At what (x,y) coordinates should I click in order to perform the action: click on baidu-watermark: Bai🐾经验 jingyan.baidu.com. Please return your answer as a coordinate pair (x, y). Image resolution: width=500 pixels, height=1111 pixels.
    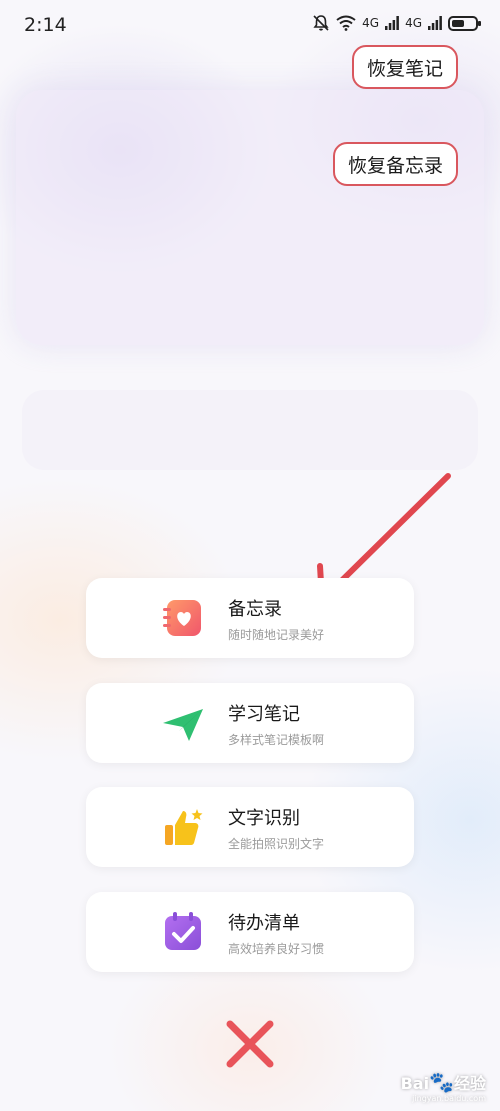
    Looking at the image, I should click on (443, 1086).